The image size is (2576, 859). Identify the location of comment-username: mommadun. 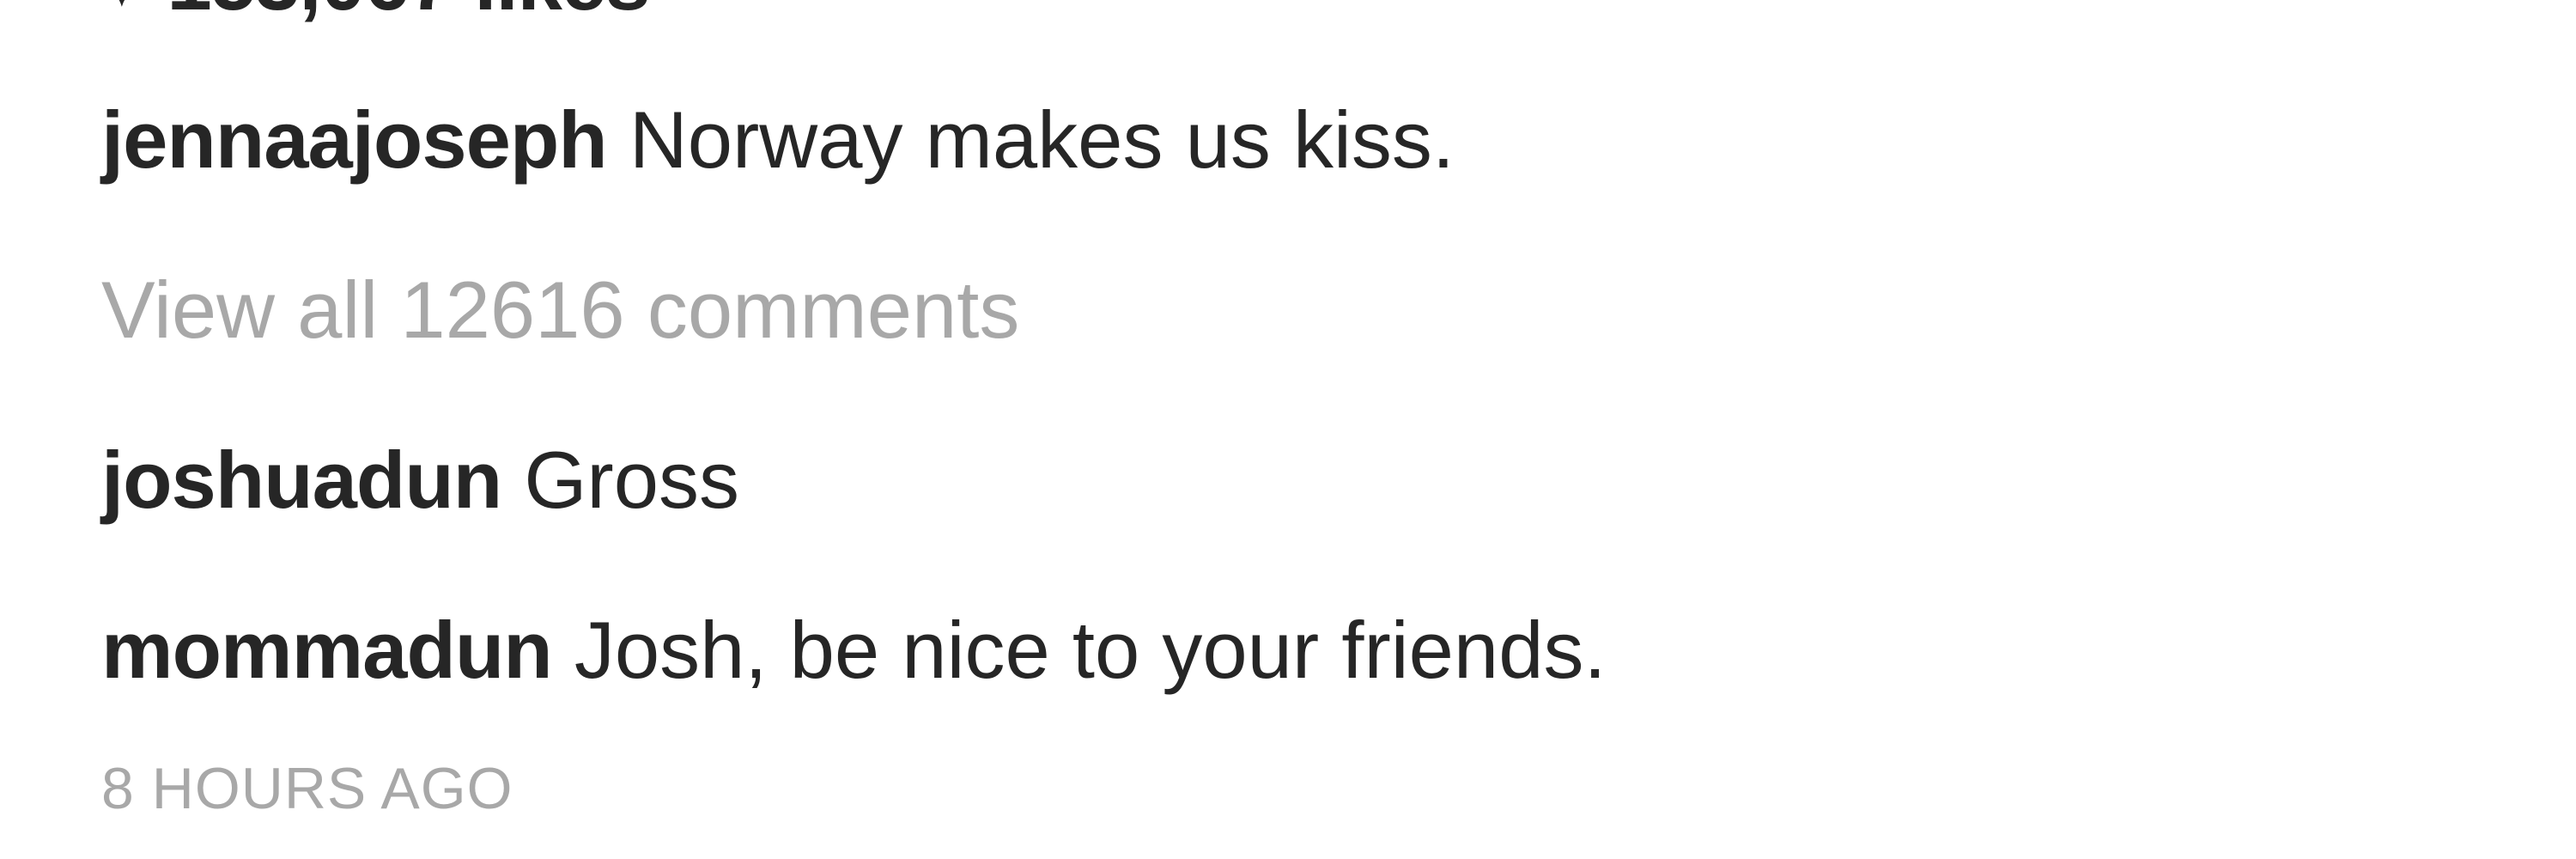
(327, 650).